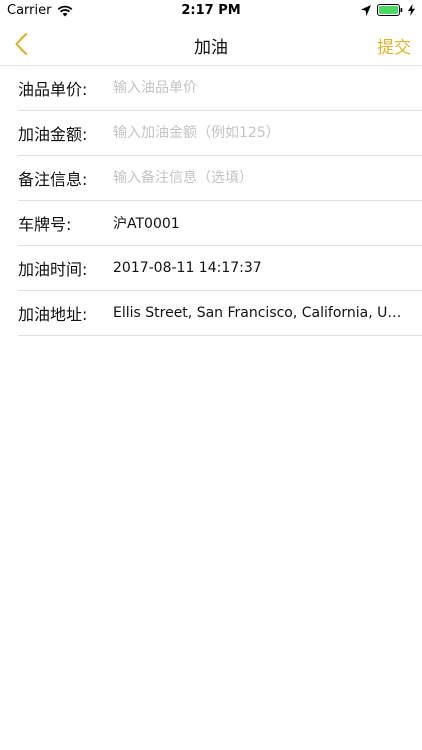  What do you see at coordinates (53, 179) in the screenshot?
I see `remarks-label: 备注信息:` at bounding box center [53, 179].